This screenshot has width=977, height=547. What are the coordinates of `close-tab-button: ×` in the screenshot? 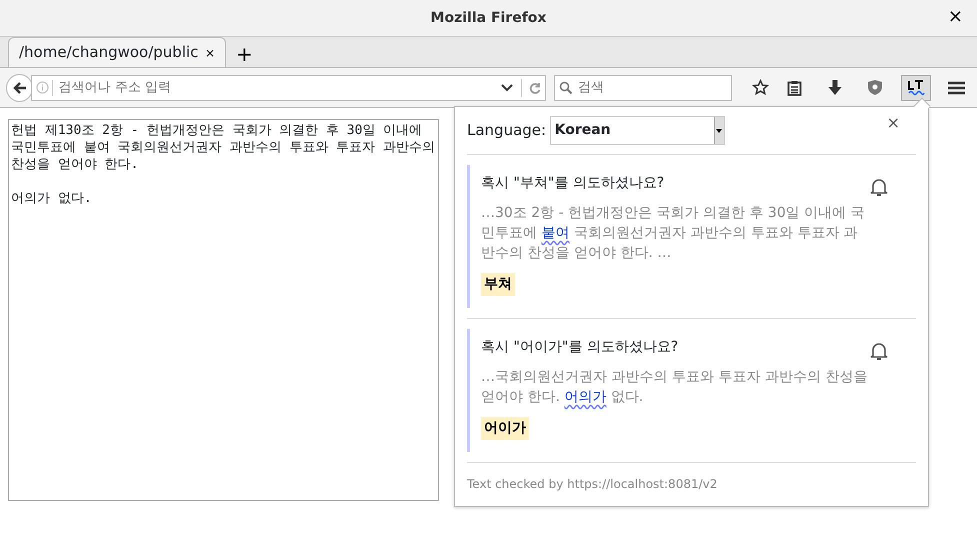 It's located at (209, 53).